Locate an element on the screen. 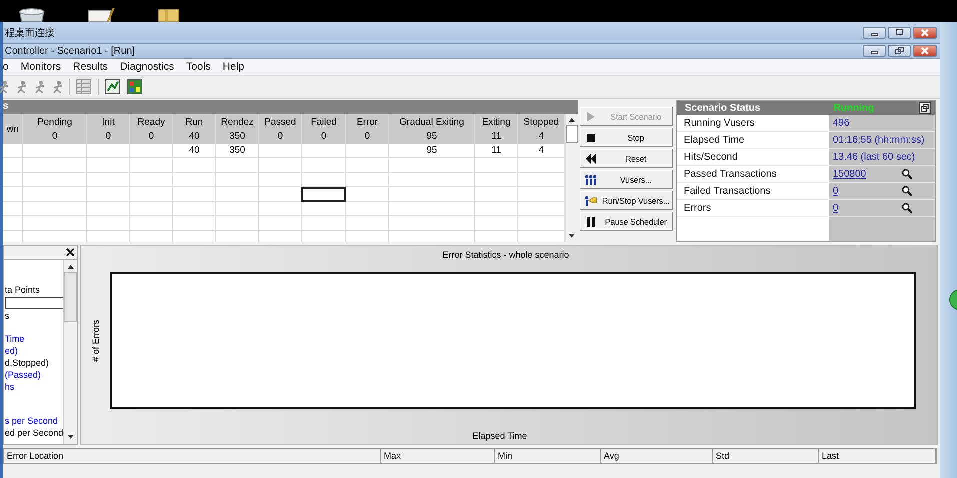 Image resolution: width=957 pixels, height=478 pixels. table-cell-text: 350 is located at coordinates (237, 151).